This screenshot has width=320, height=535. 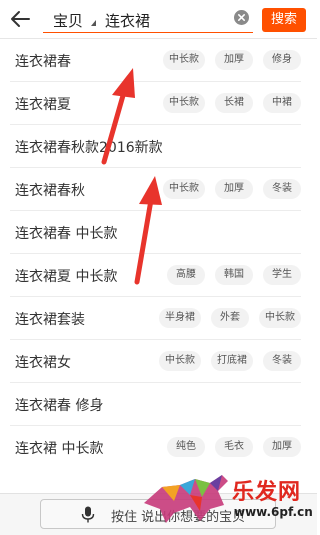 What do you see at coordinates (20, 19) in the screenshot?
I see `back-arrow-icon` at bounding box center [20, 19].